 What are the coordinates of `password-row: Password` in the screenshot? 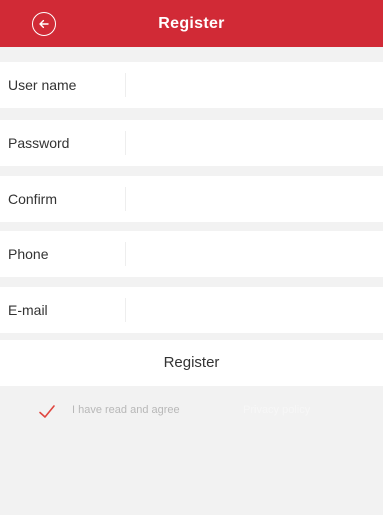 It's located at (191, 143).